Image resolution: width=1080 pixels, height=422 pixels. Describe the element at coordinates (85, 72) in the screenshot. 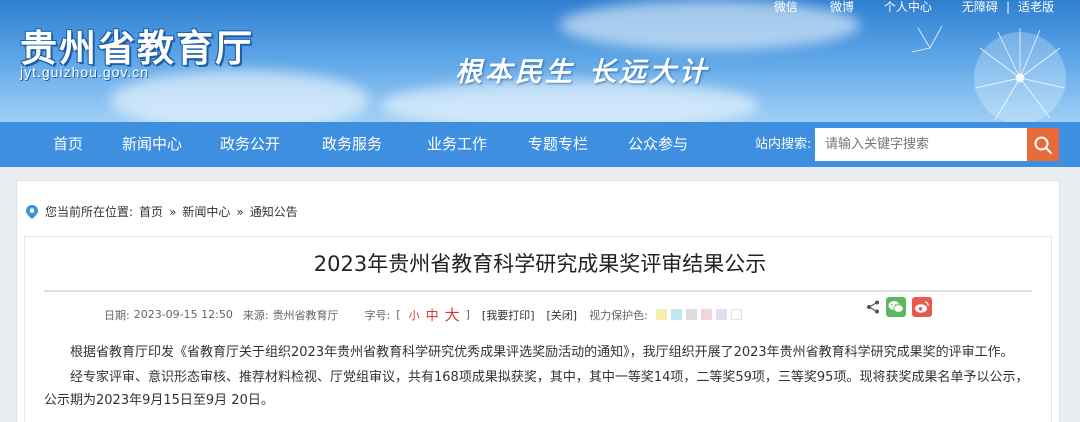

I see `site-domain: jyt.guizhou.gov.cn` at that location.